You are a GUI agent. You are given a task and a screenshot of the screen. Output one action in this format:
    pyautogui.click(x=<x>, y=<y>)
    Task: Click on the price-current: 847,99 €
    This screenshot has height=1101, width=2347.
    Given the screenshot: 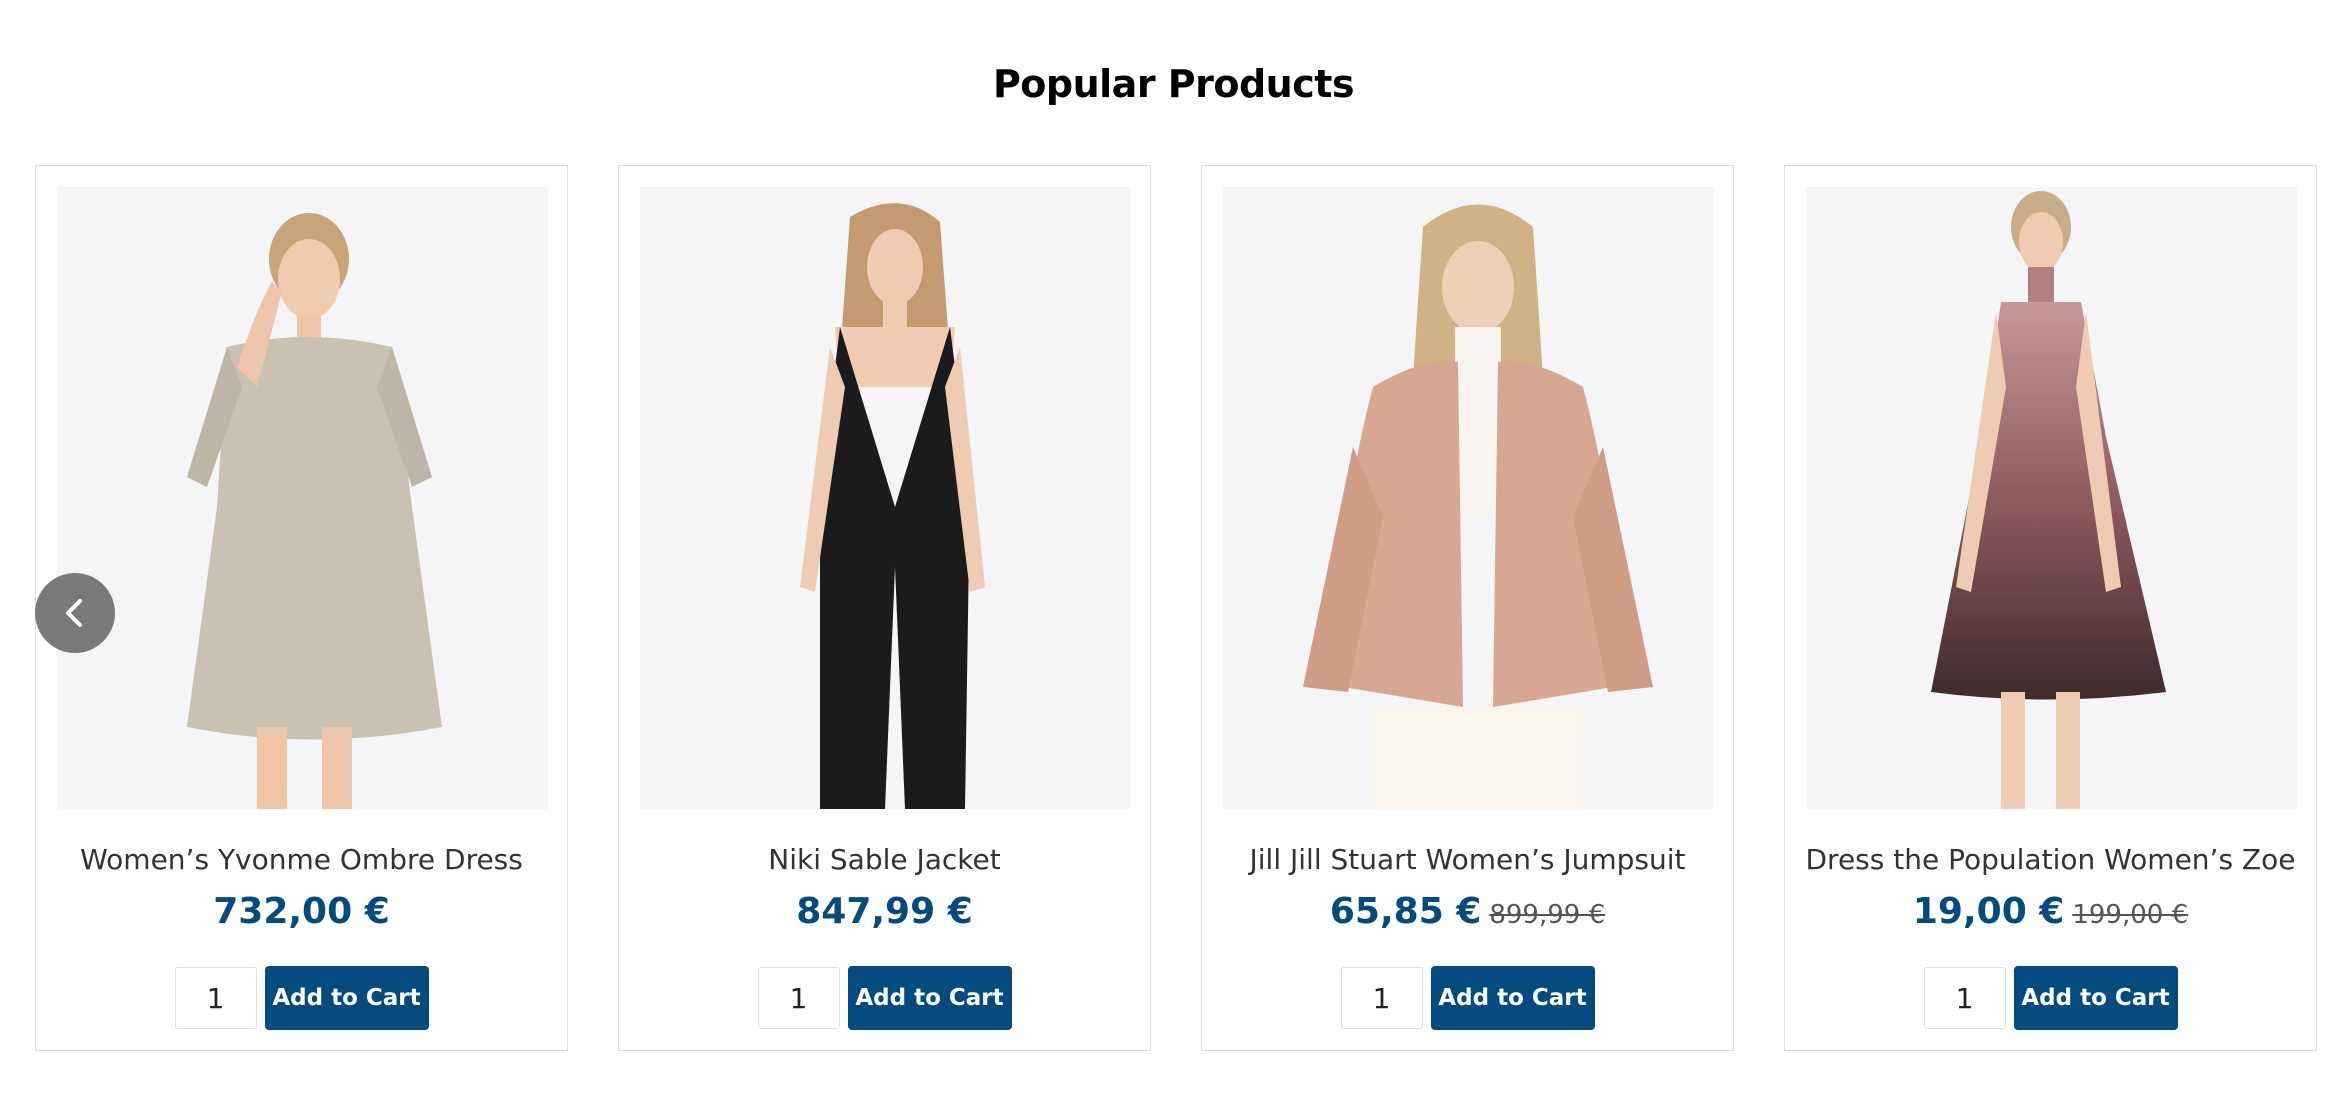 What is the action you would take?
    pyautogui.click(x=884, y=911)
    